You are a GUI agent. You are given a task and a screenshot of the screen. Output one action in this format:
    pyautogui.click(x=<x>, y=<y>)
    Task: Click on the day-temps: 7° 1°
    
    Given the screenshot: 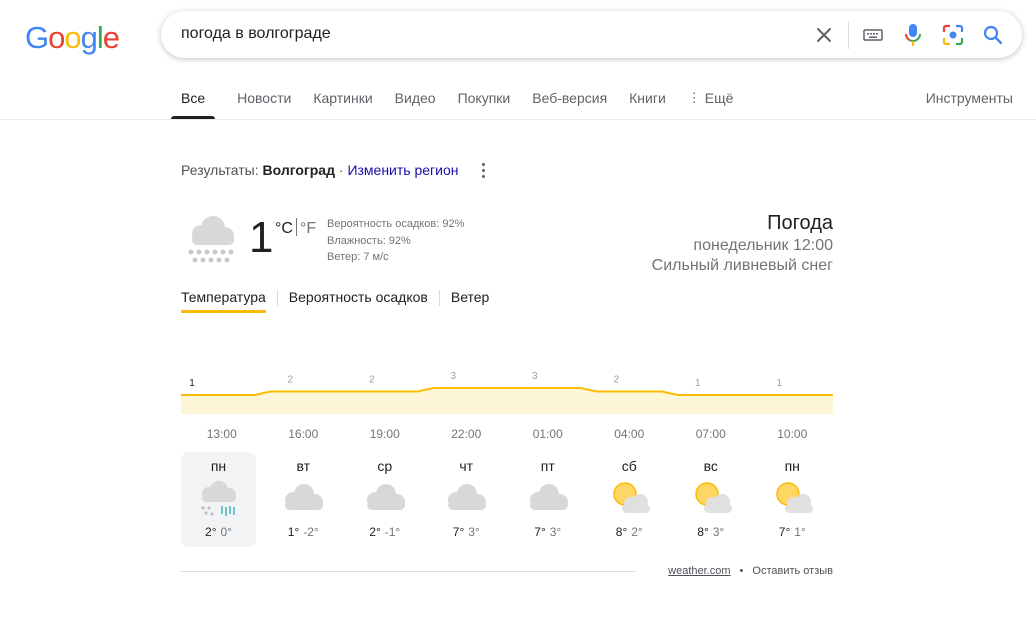 What is the action you would take?
    pyautogui.click(x=793, y=532)
    